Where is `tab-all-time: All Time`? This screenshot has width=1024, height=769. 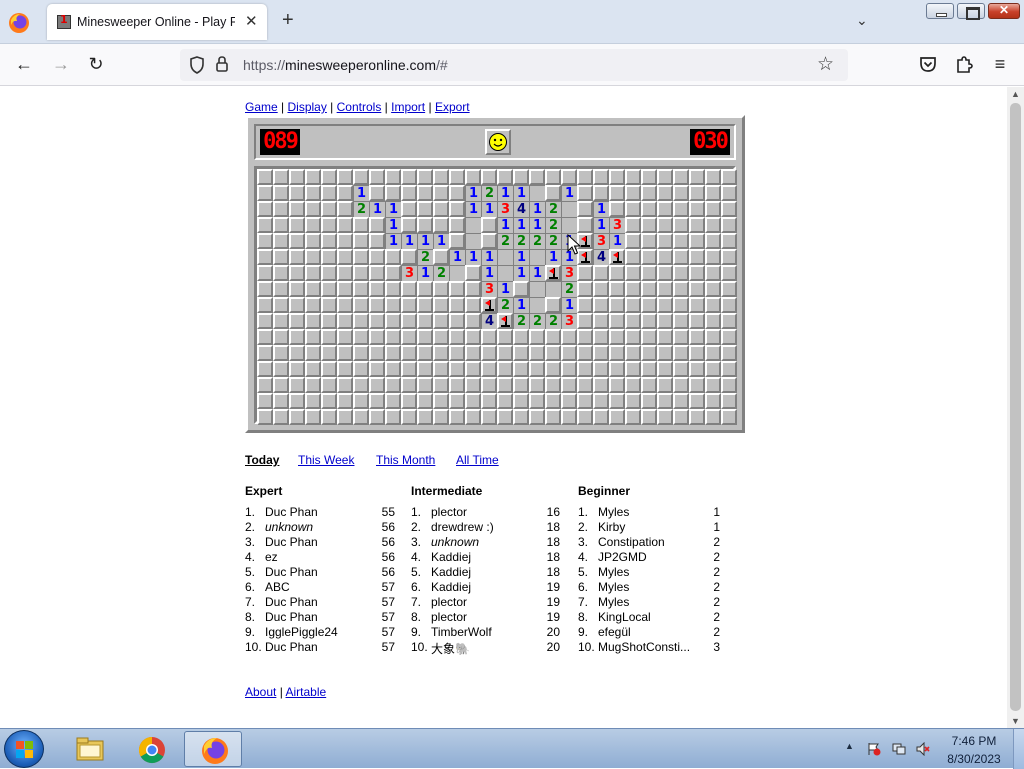
tab-all-time: All Time is located at coordinates (477, 460).